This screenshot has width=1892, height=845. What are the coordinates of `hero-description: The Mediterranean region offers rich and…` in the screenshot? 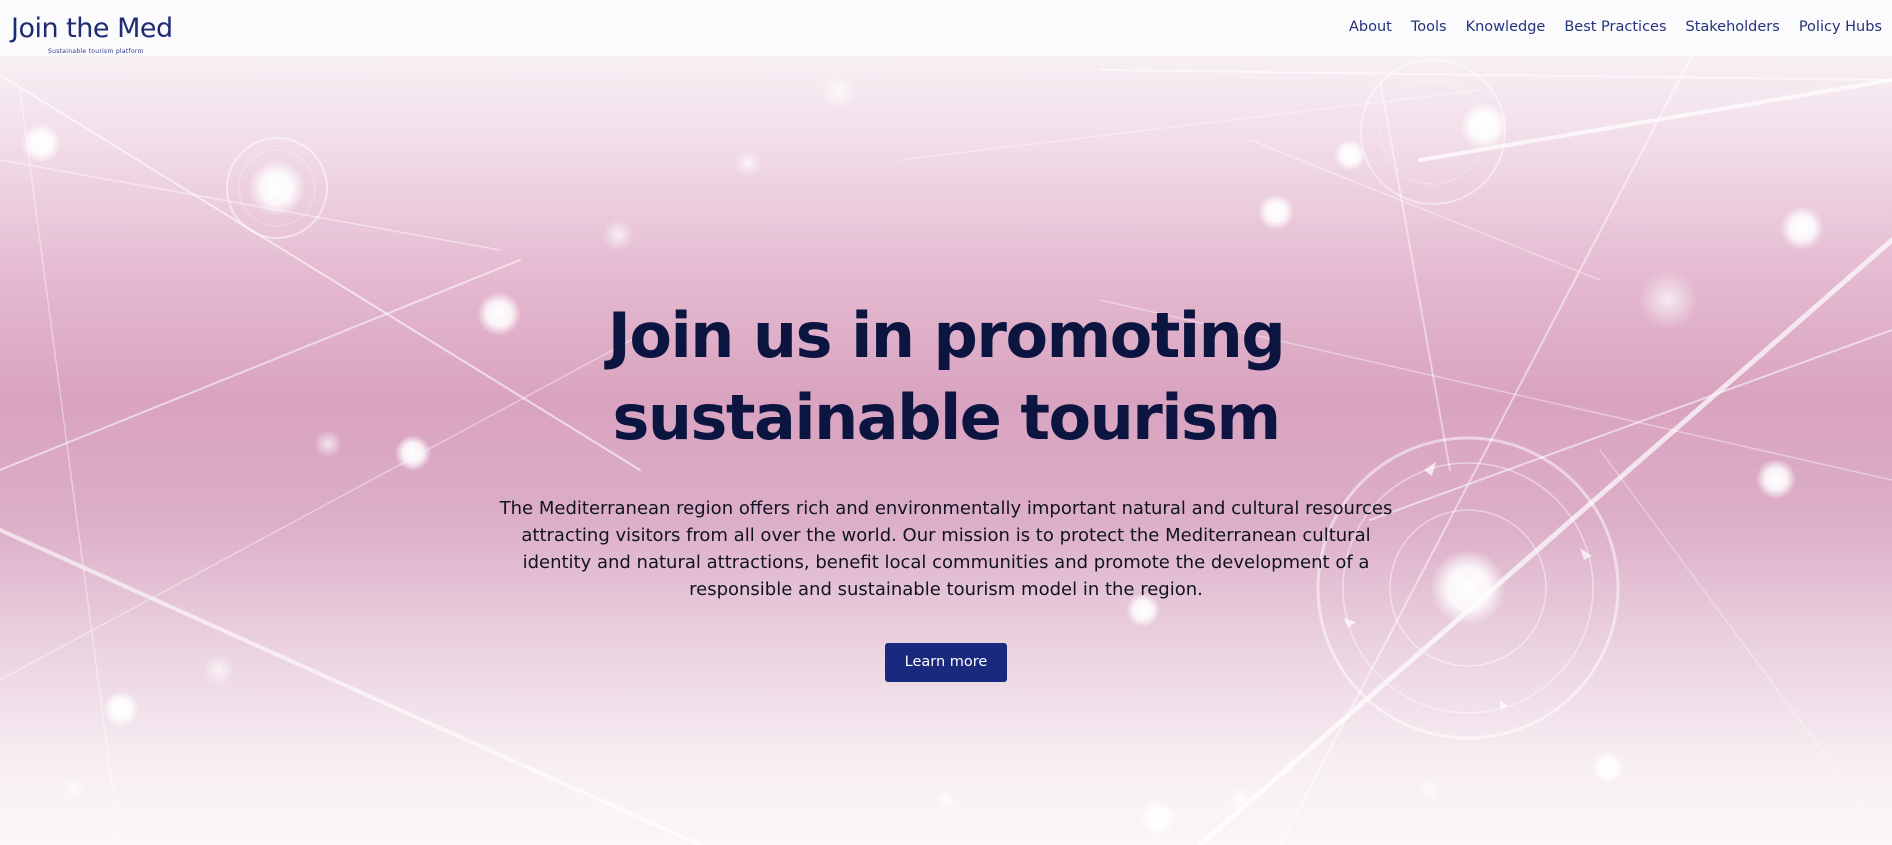 It's located at (946, 549).